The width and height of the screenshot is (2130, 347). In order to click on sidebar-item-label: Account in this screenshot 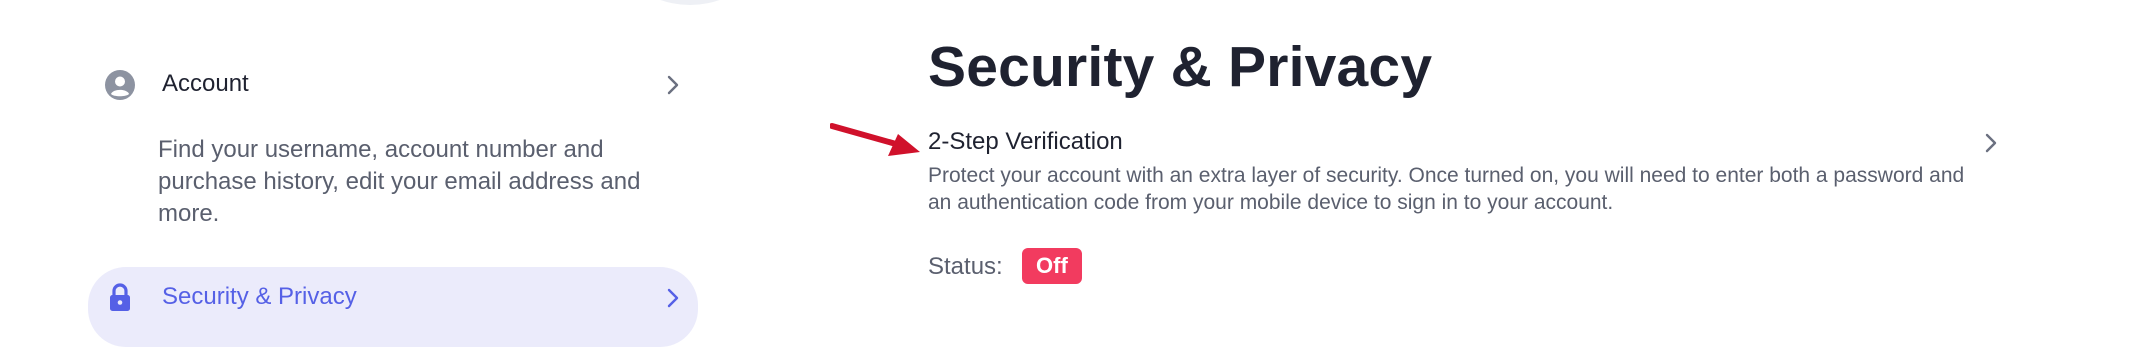, I will do `click(205, 83)`.